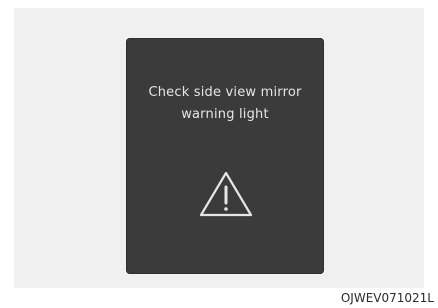 The height and width of the screenshot is (308, 438). I want to click on figure-code: OJWEV071021L, so click(387, 298).